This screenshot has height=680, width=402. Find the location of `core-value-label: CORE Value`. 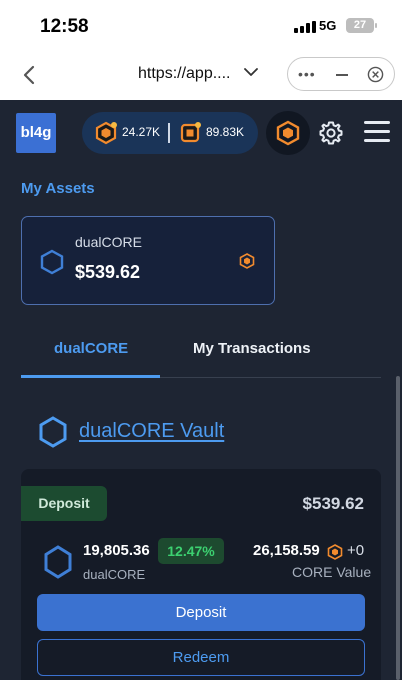

core-value-label: CORE Value is located at coordinates (332, 572).